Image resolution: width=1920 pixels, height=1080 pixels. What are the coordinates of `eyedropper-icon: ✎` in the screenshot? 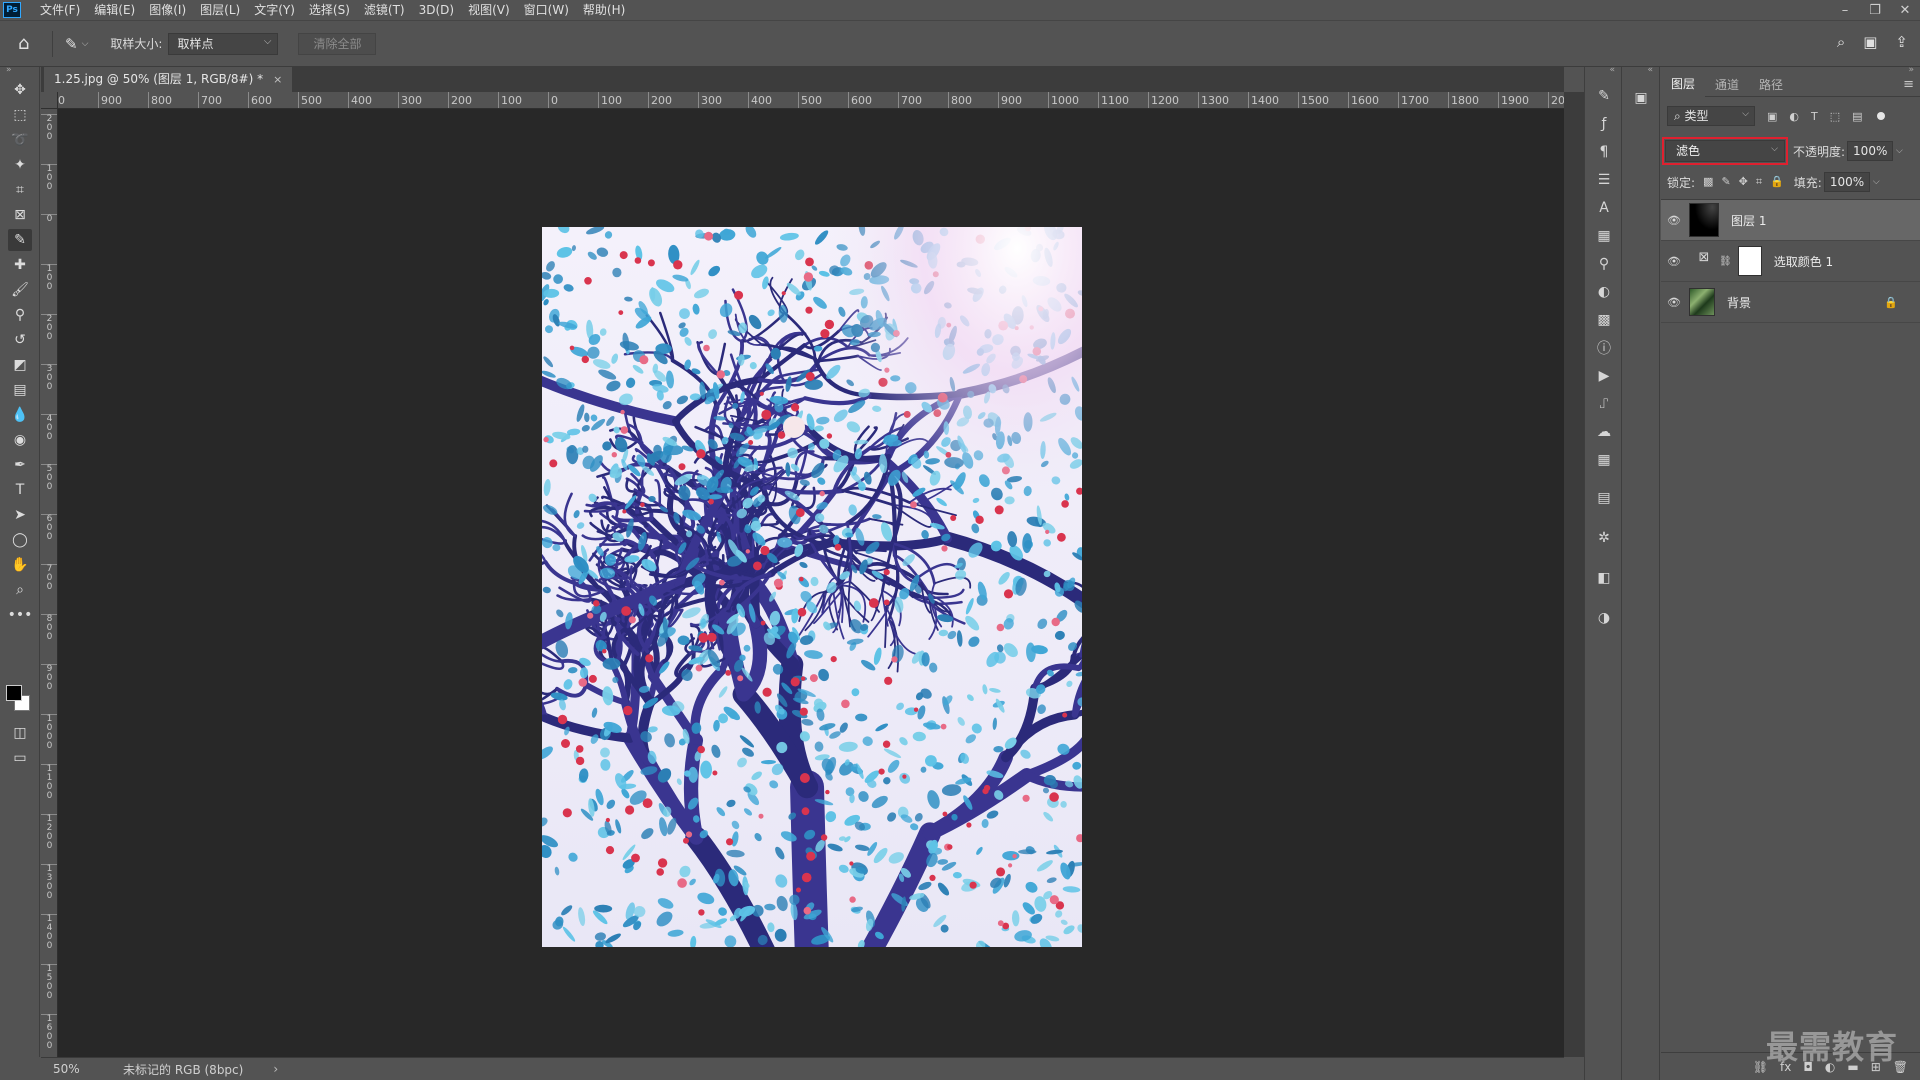 It's located at (71, 44).